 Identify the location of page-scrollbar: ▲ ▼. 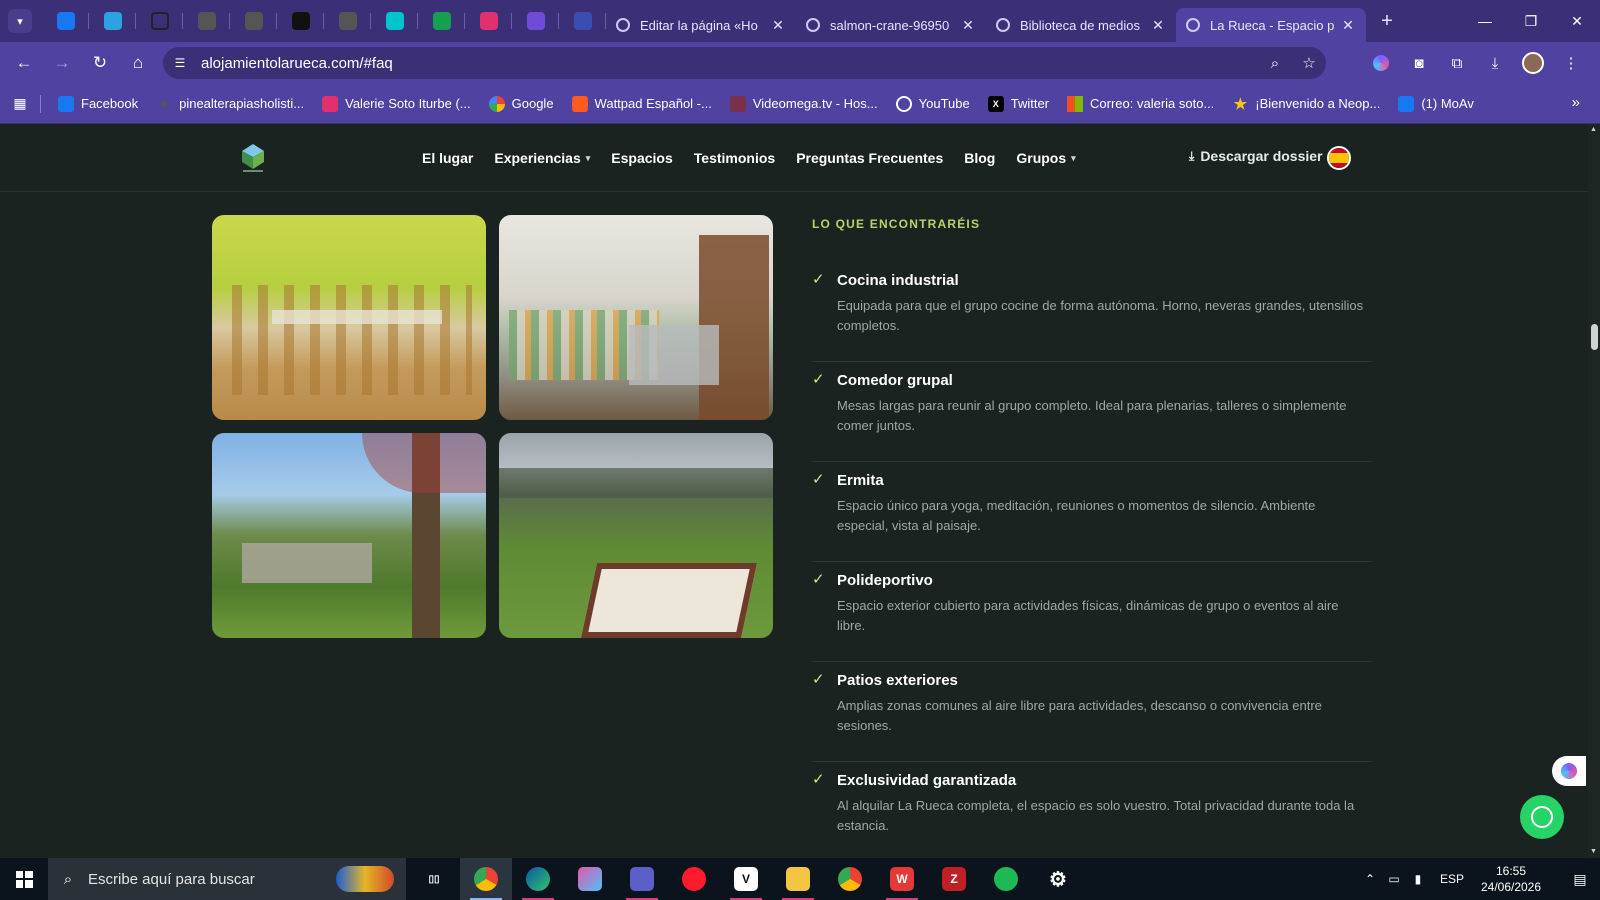
(1594, 490).